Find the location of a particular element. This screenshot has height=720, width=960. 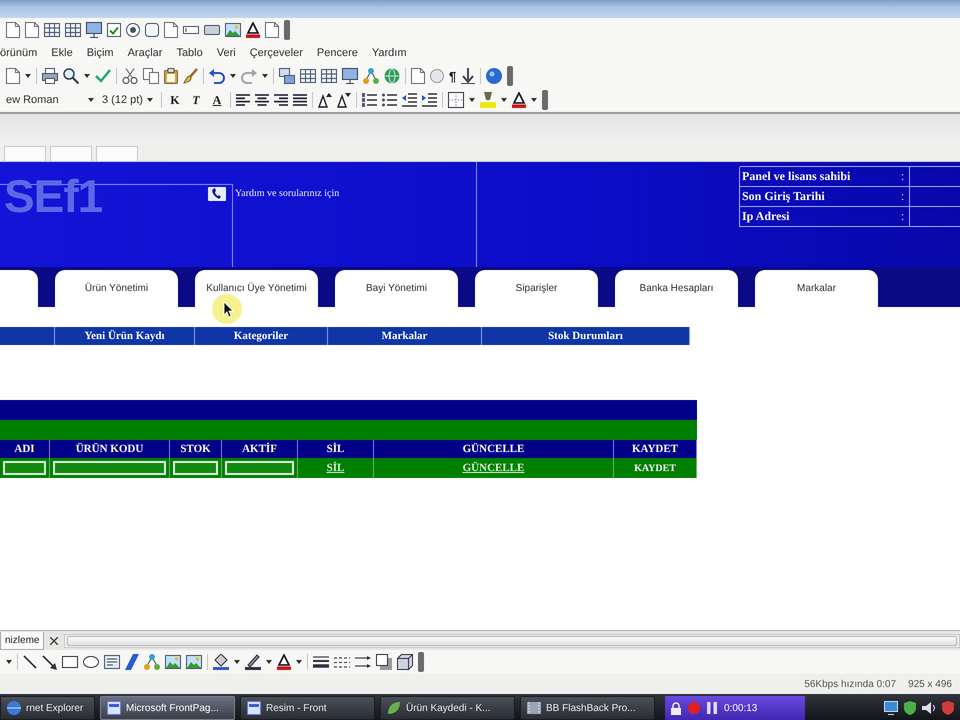

action-link: SİL is located at coordinates (335, 468).